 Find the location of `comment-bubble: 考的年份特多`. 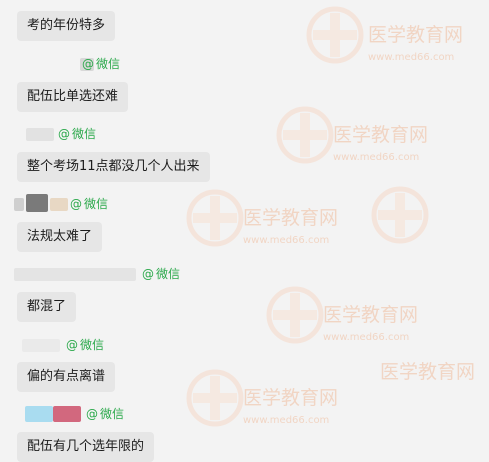

comment-bubble: 考的年份特多 is located at coordinates (66, 26).